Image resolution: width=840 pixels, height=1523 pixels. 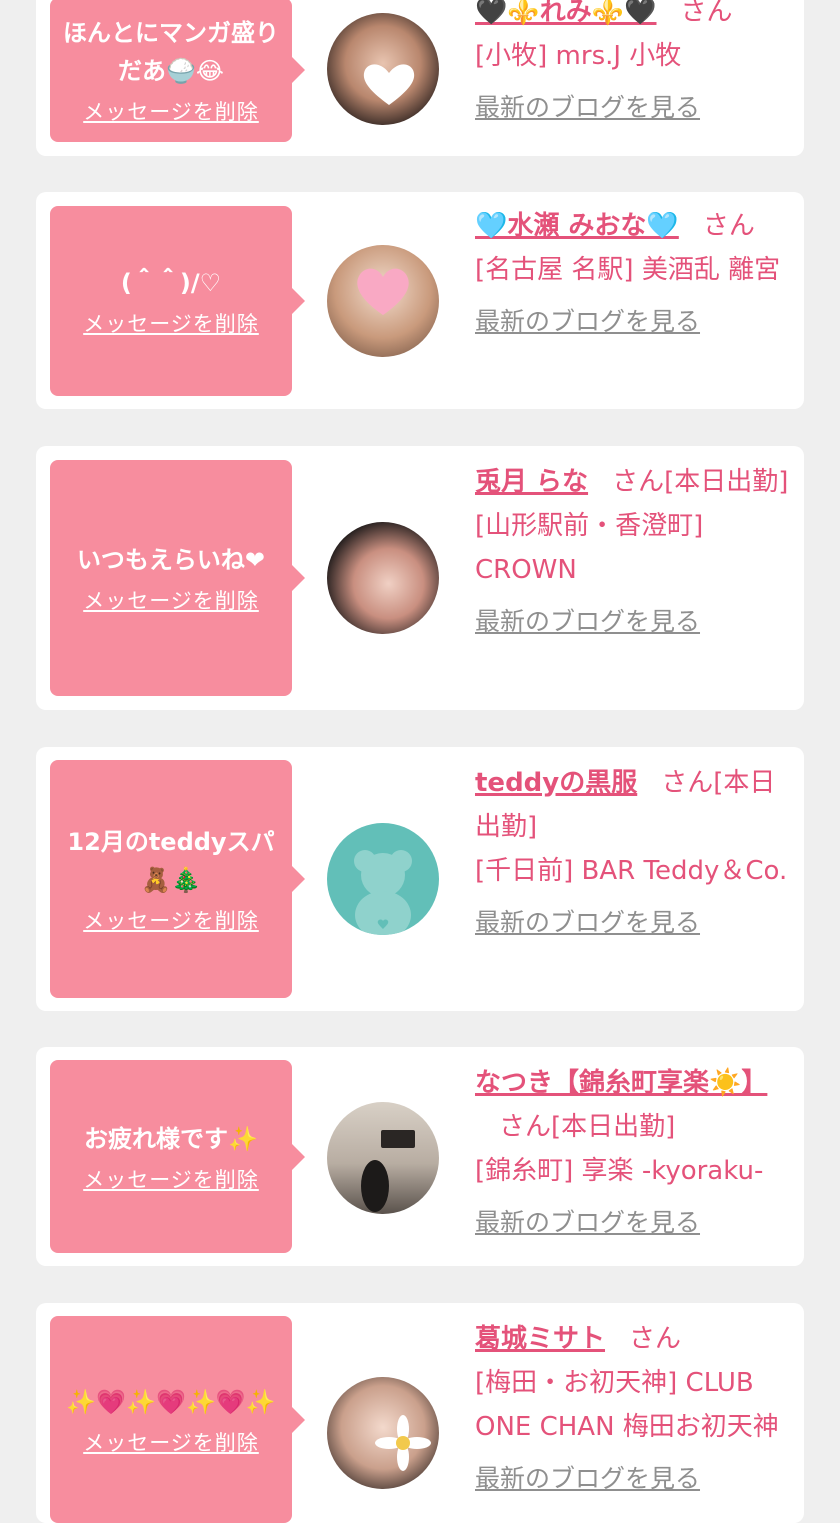 I want to click on message-text: (＾＾)/♡, so click(x=171, y=283).